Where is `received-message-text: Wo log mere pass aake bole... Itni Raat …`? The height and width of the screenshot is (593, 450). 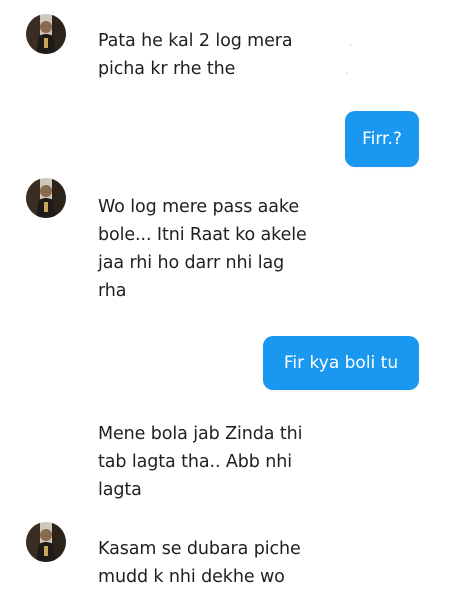 received-message-text: Wo log mere pass aake bole... Itni Raat … is located at coordinates (202, 249).